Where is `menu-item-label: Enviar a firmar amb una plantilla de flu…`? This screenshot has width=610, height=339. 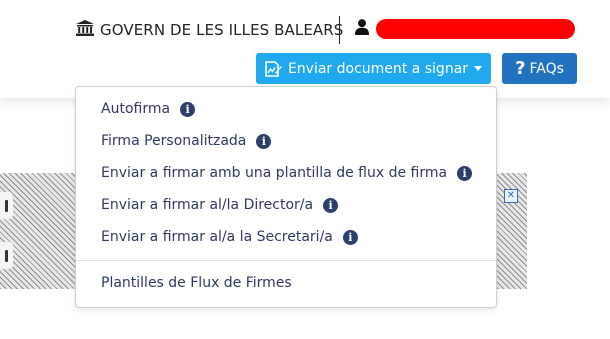
menu-item-label: Enviar a firmar amb una plantilla de flu… is located at coordinates (274, 173).